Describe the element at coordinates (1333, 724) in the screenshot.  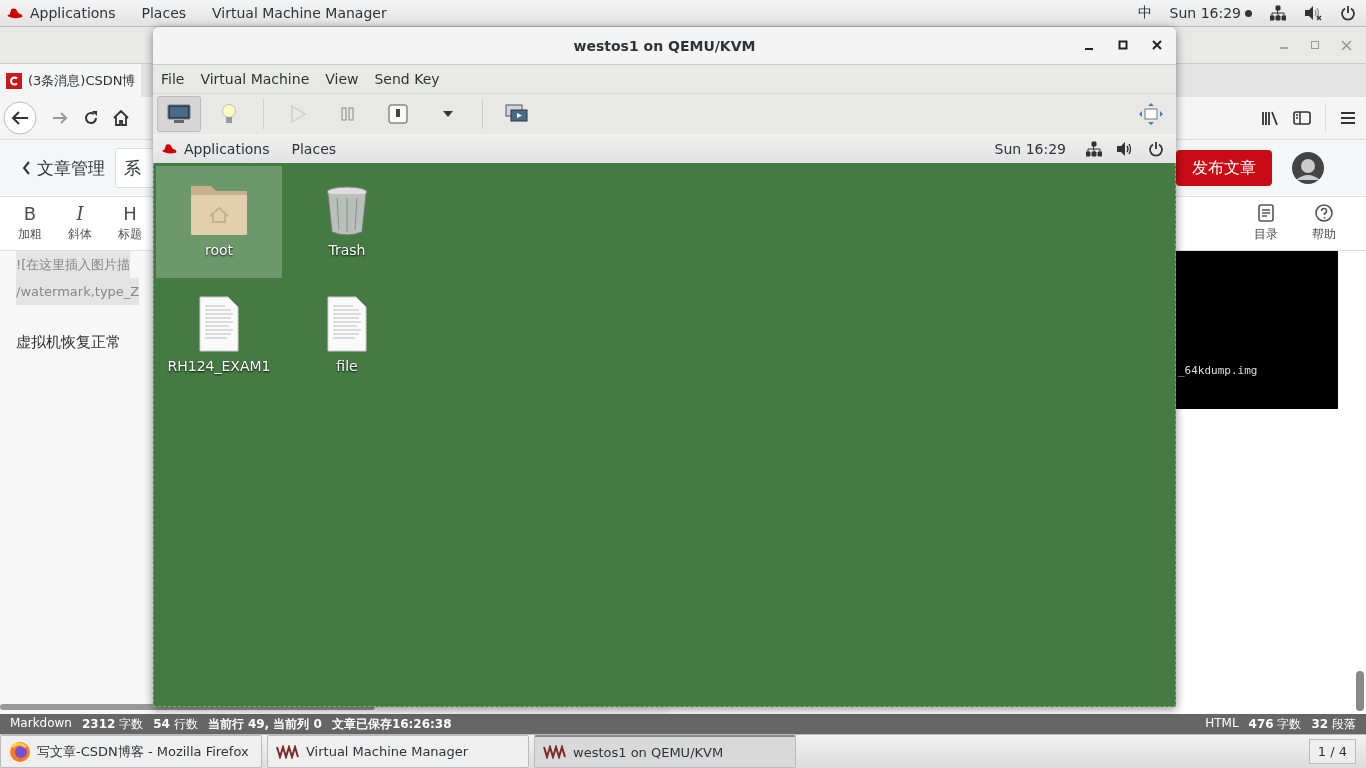
I see `status-text: 32 段落` at that location.